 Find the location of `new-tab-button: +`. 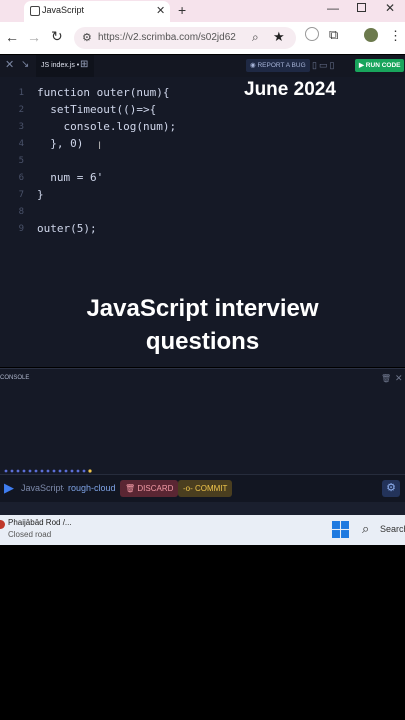

new-tab-button: + is located at coordinates (182, 10).